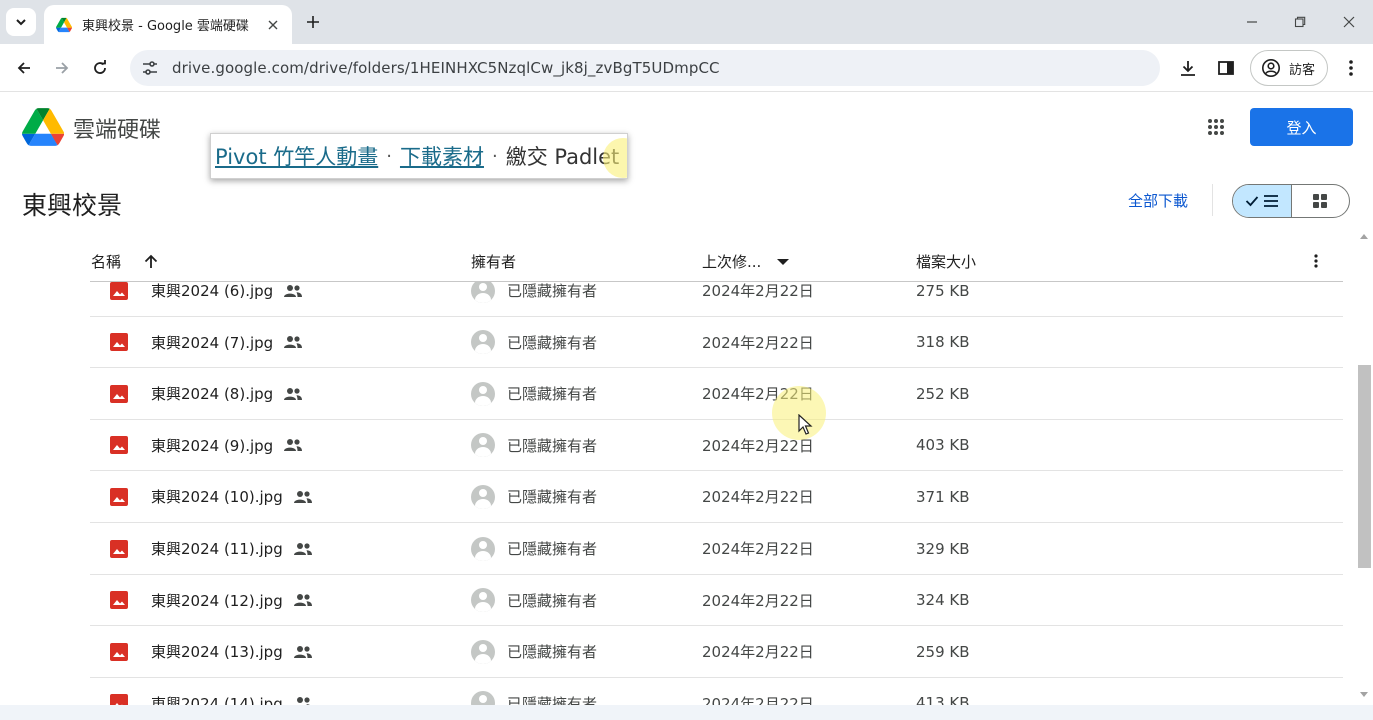 The width and height of the screenshot is (1373, 720). I want to click on reload-icon, so click(100, 67).